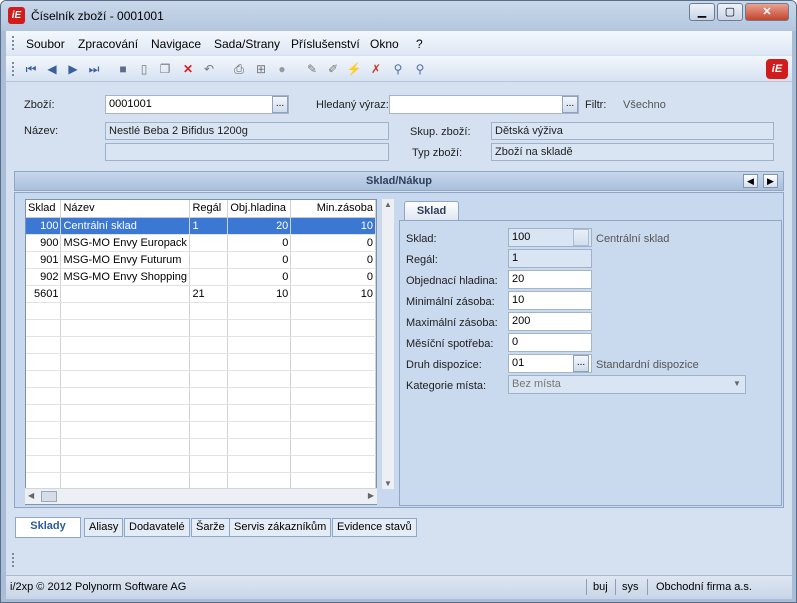  Describe the element at coordinates (197, 104) in the screenshot. I see `zbozi-input: 0001001` at that location.